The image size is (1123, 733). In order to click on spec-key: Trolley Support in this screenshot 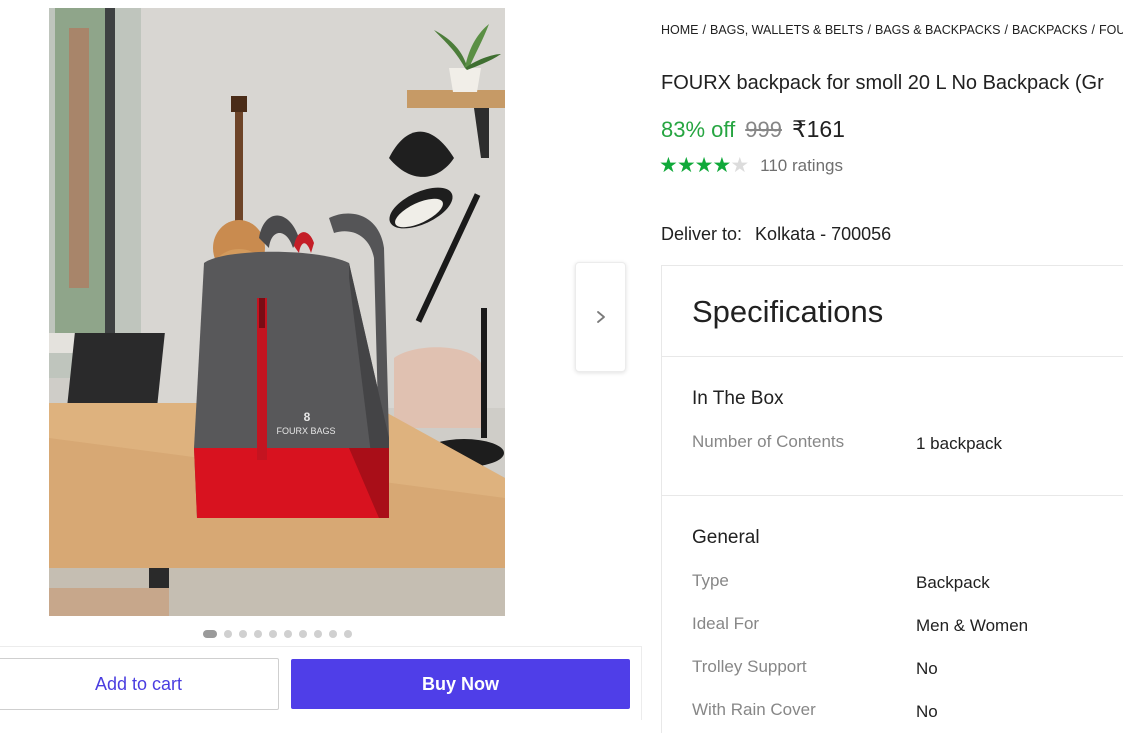, I will do `click(749, 666)`.